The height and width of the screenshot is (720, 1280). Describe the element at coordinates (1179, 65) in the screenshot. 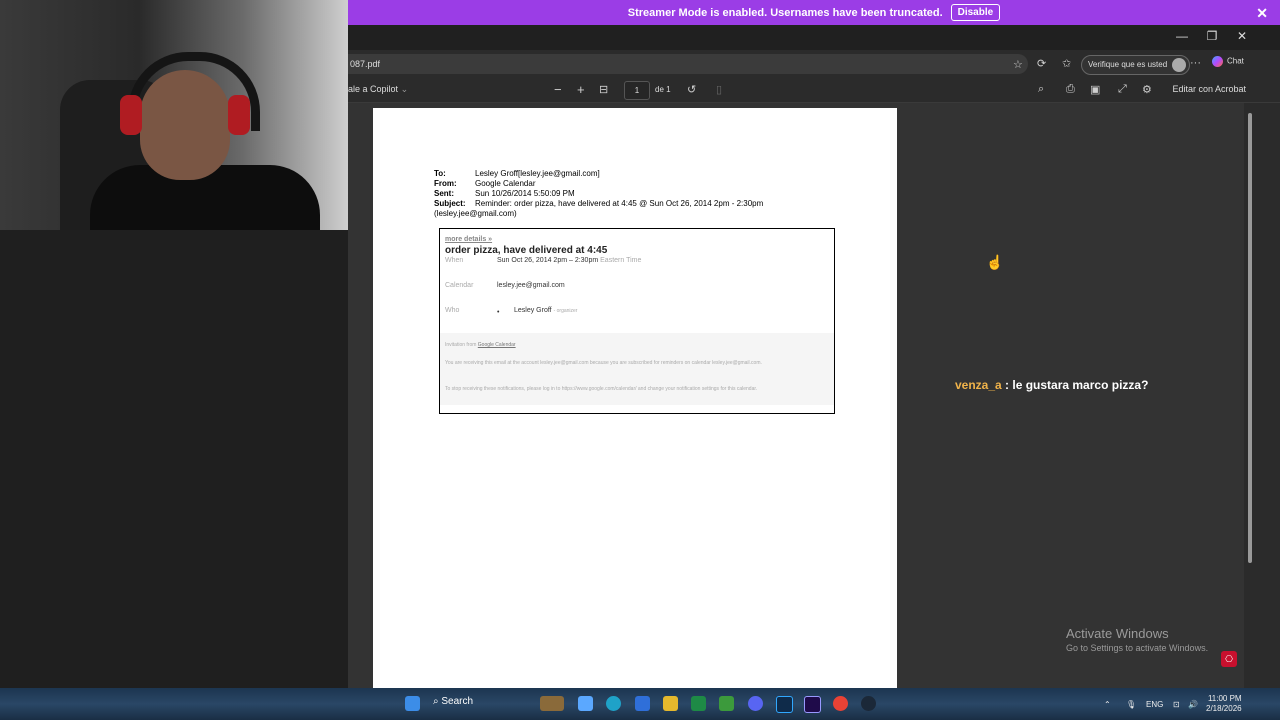

I see `avatar` at that location.